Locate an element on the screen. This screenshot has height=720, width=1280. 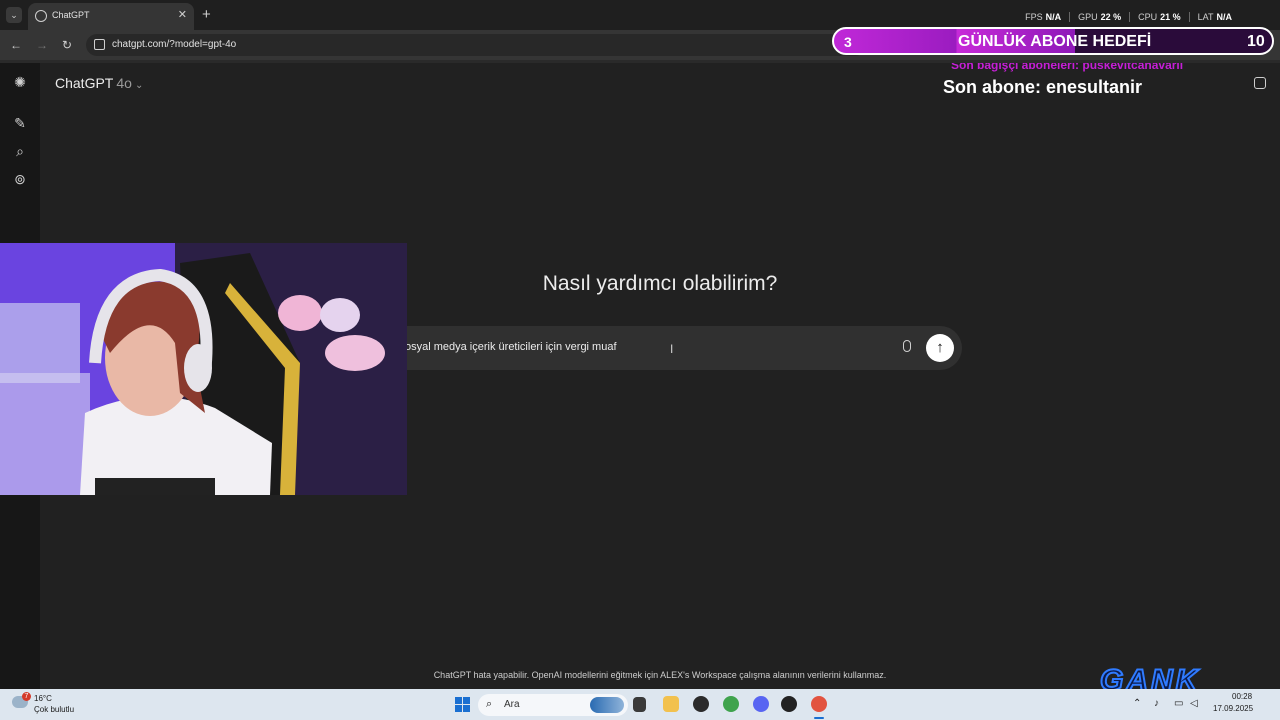
send-button: ↑ is located at coordinates (940, 348).